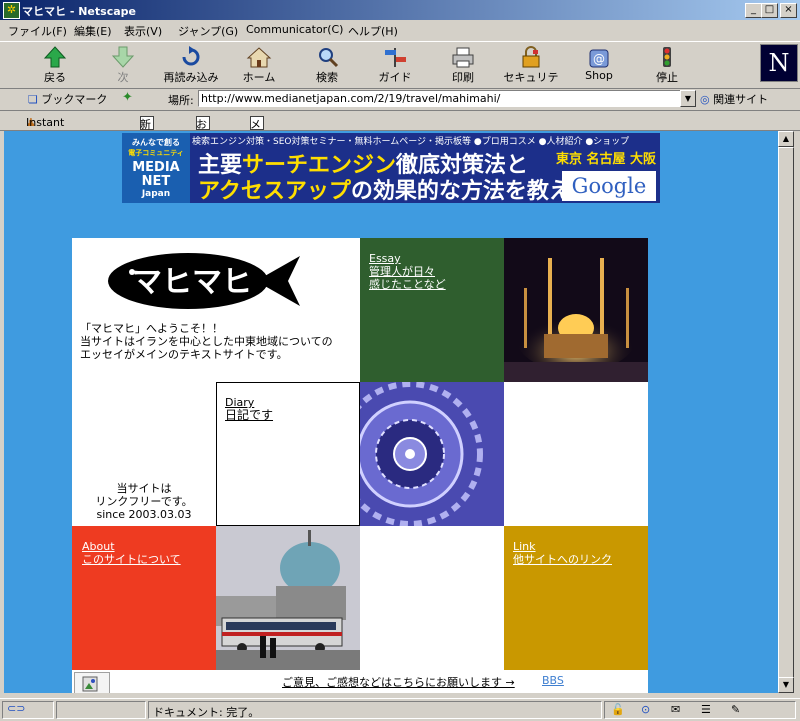 Image resolution: width=800 pixels, height=721 pixels. I want to click on url-dropdown-icon: ▼, so click(688, 98).